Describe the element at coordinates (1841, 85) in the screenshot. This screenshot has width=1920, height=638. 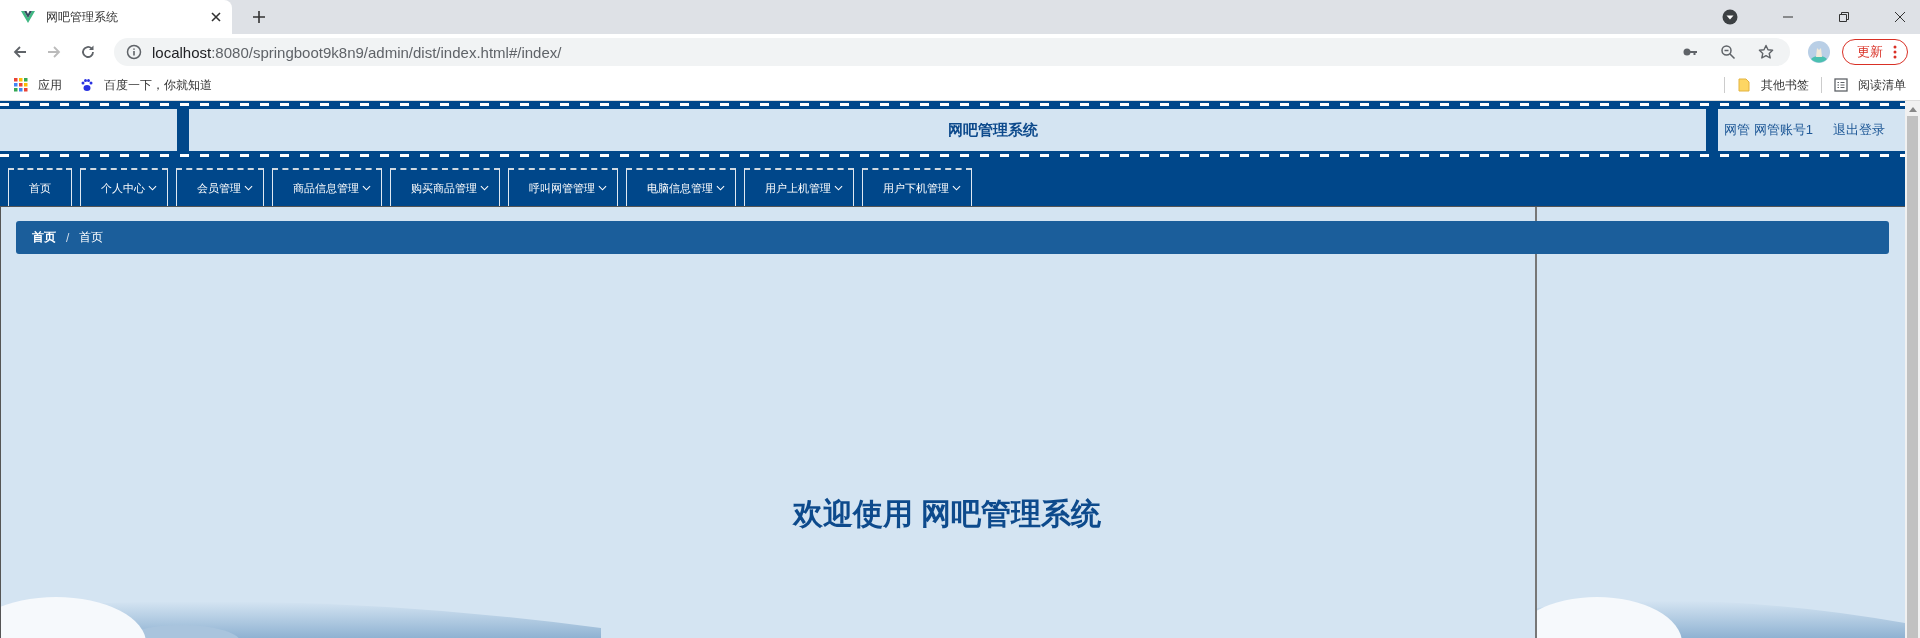
I see `list-icon` at that location.